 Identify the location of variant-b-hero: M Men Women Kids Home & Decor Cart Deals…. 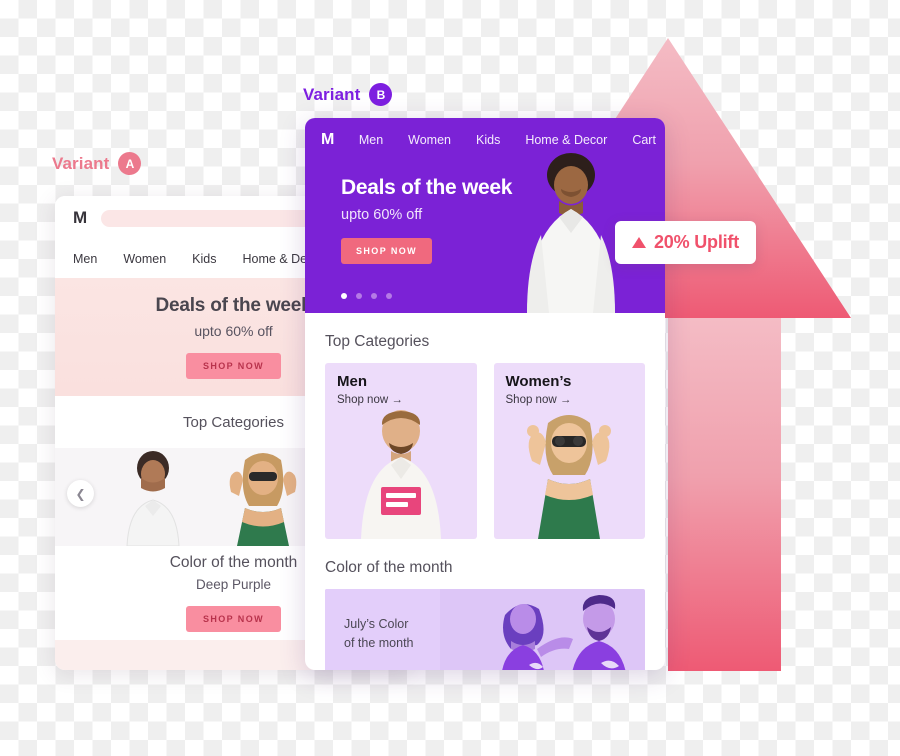
(485, 215).